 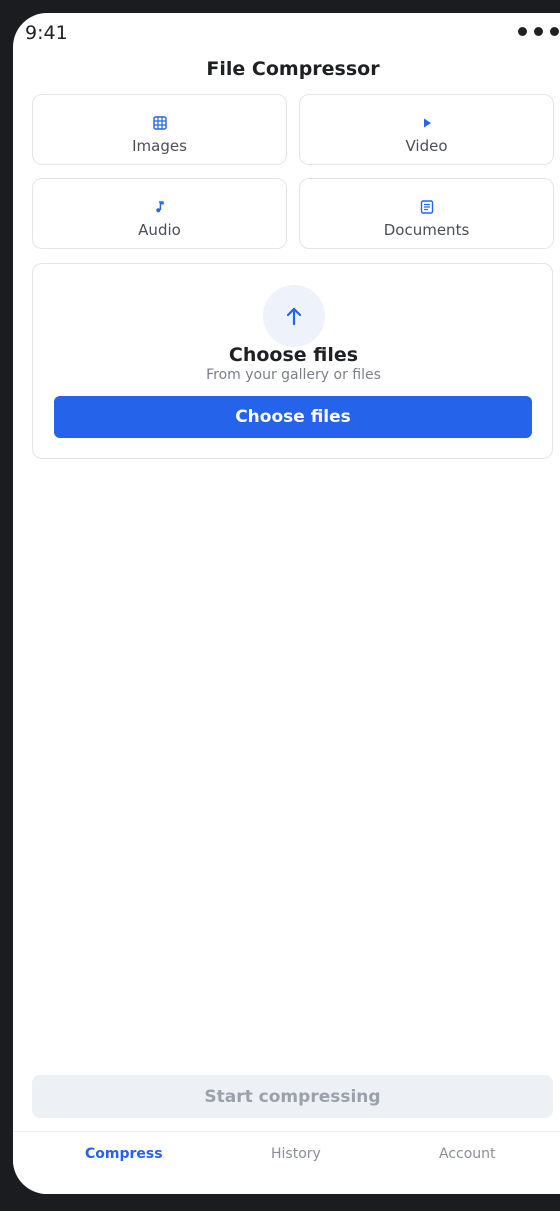 What do you see at coordinates (293, 417) in the screenshot?
I see `choose-files-button: Choose files` at bounding box center [293, 417].